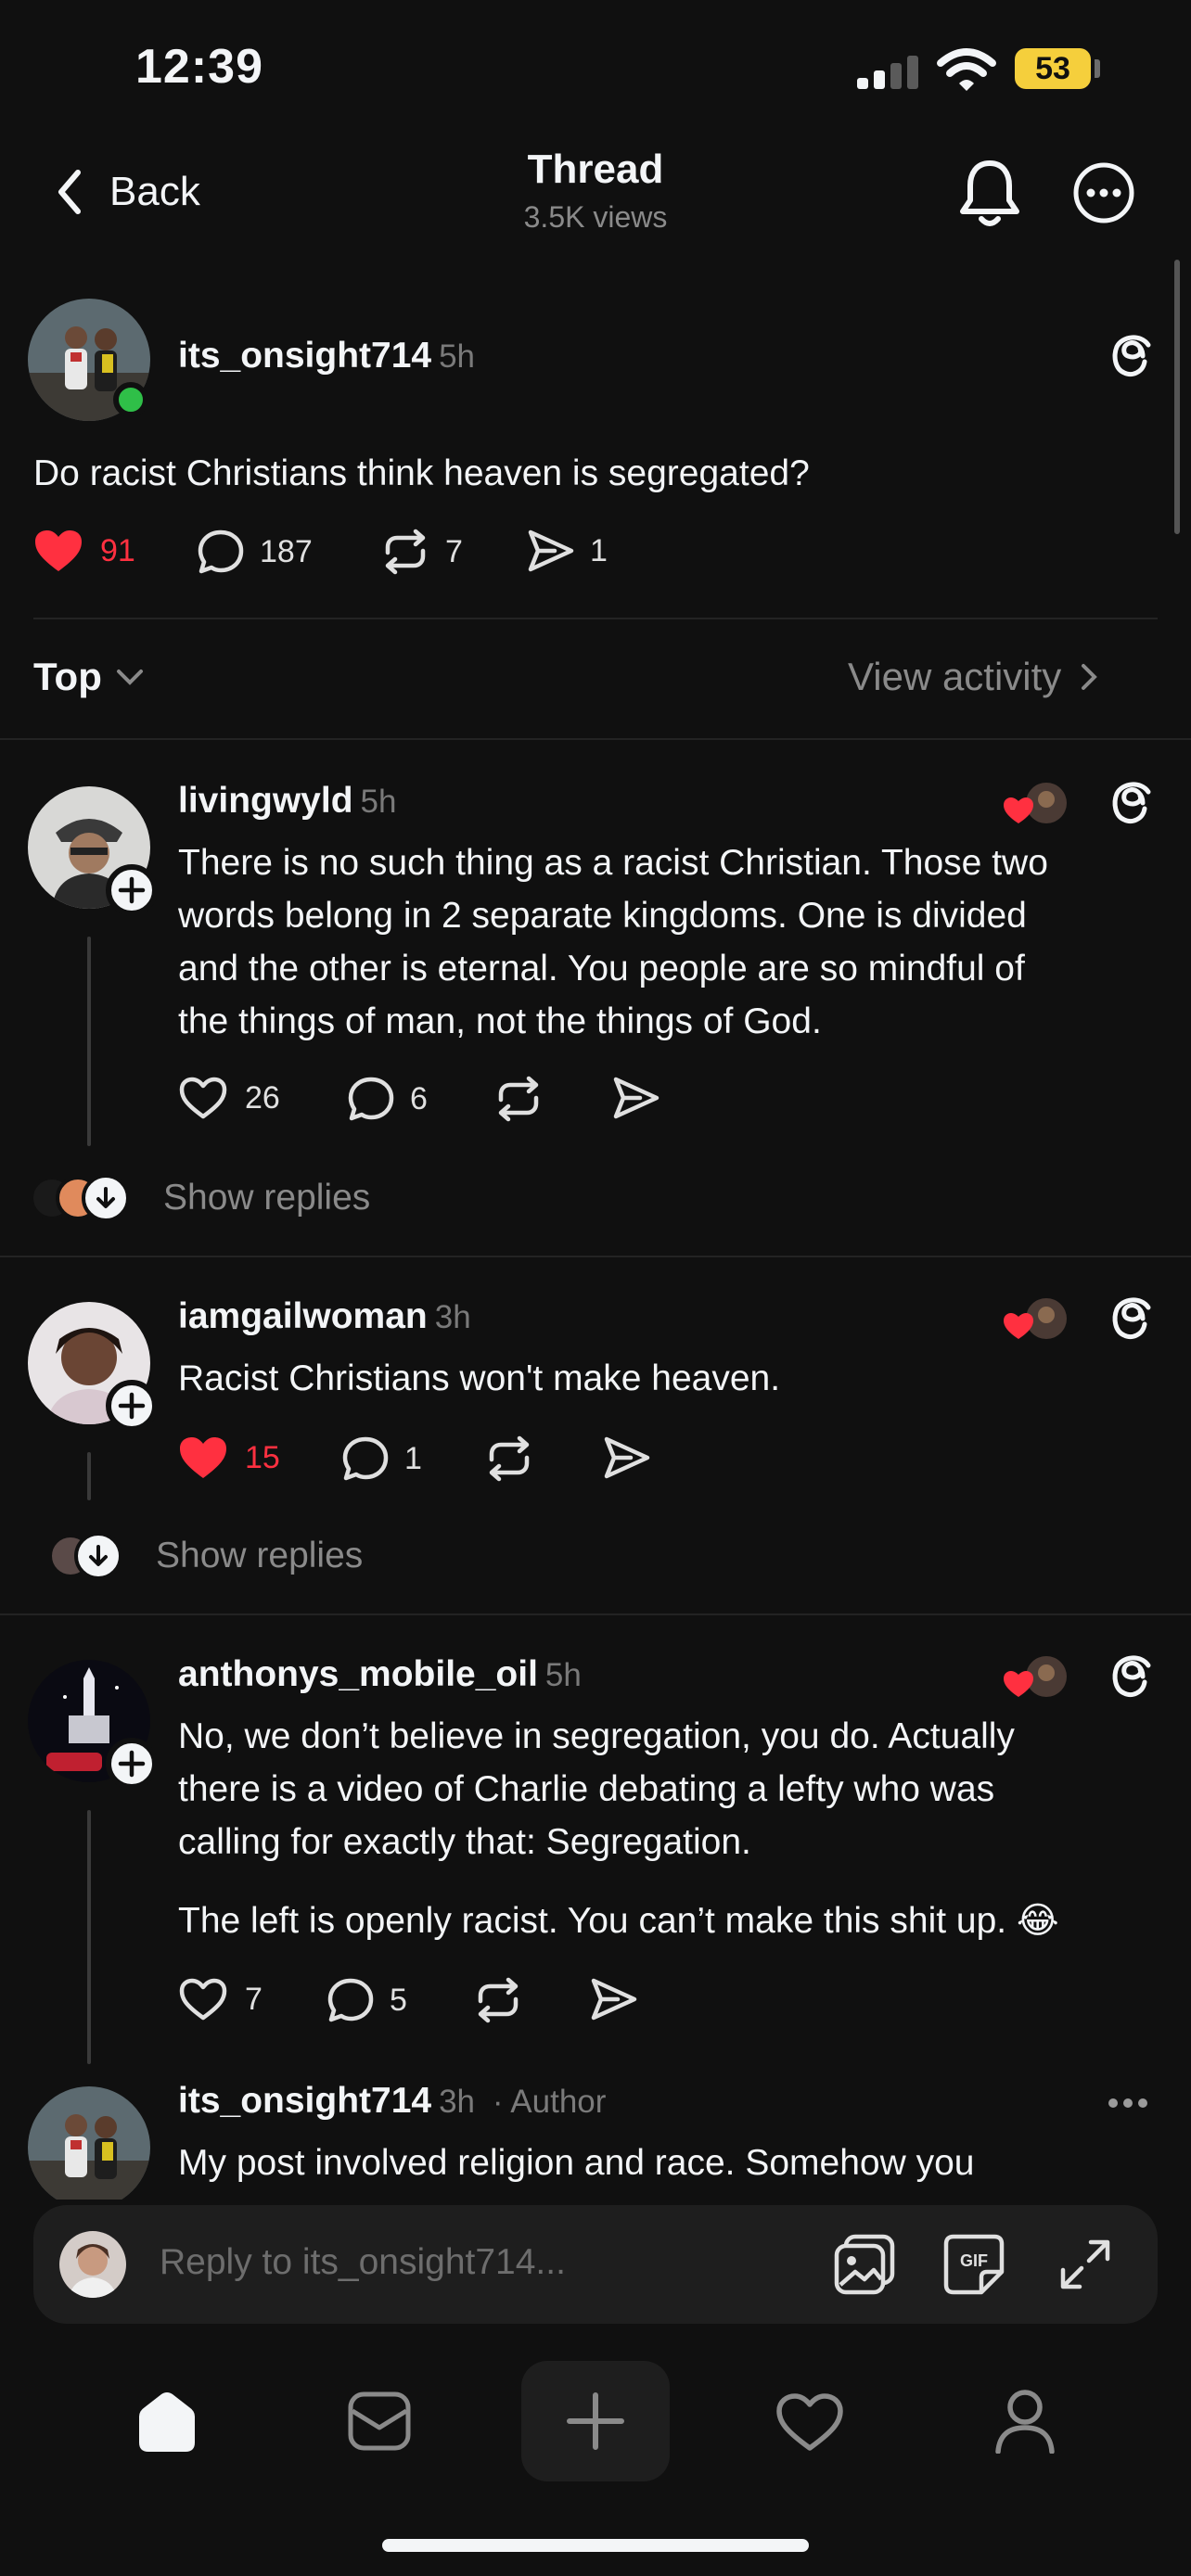  Describe the element at coordinates (1090, 677) in the screenshot. I see `chevron-right-icon` at that location.